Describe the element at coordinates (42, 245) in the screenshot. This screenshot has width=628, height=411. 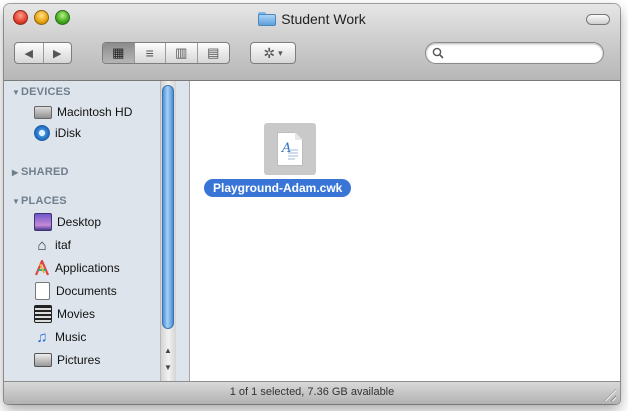
I see `home-icon: ⌂` at that location.